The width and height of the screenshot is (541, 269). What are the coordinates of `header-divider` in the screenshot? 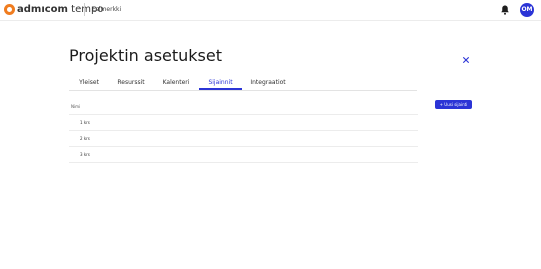 It's located at (84, 9).